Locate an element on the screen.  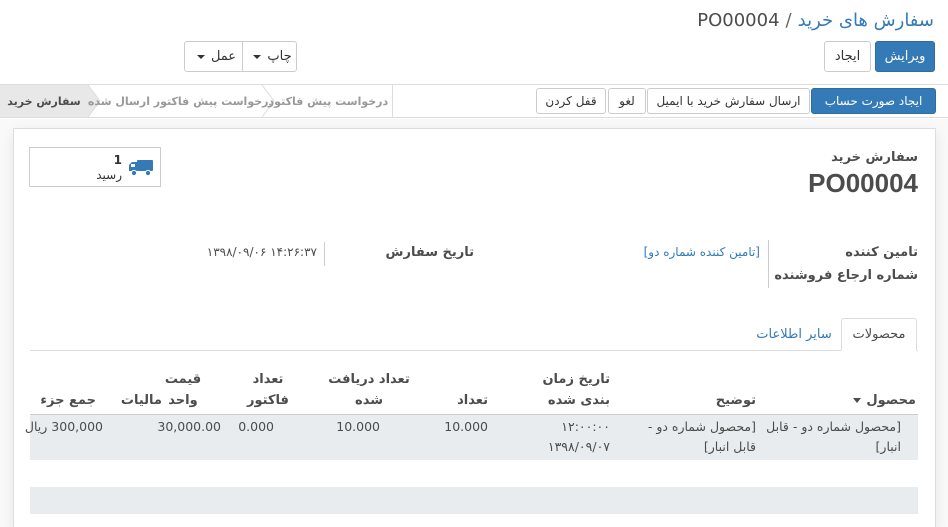
receipt-label: رسید is located at coordinates (109, 175).